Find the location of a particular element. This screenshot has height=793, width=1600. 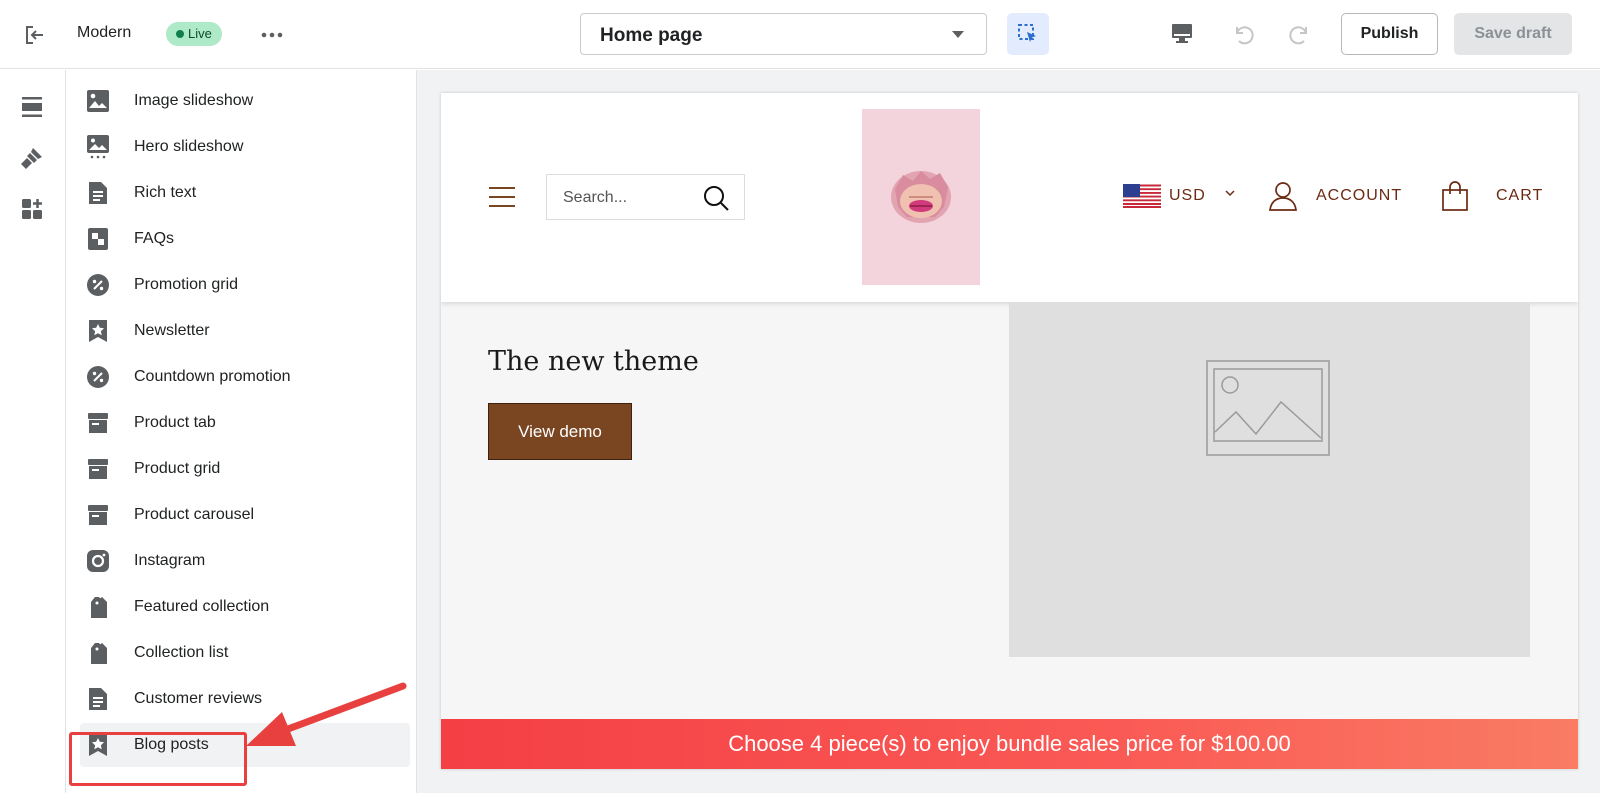

view-demo-button: View demo is located at coordinates (560, 431).